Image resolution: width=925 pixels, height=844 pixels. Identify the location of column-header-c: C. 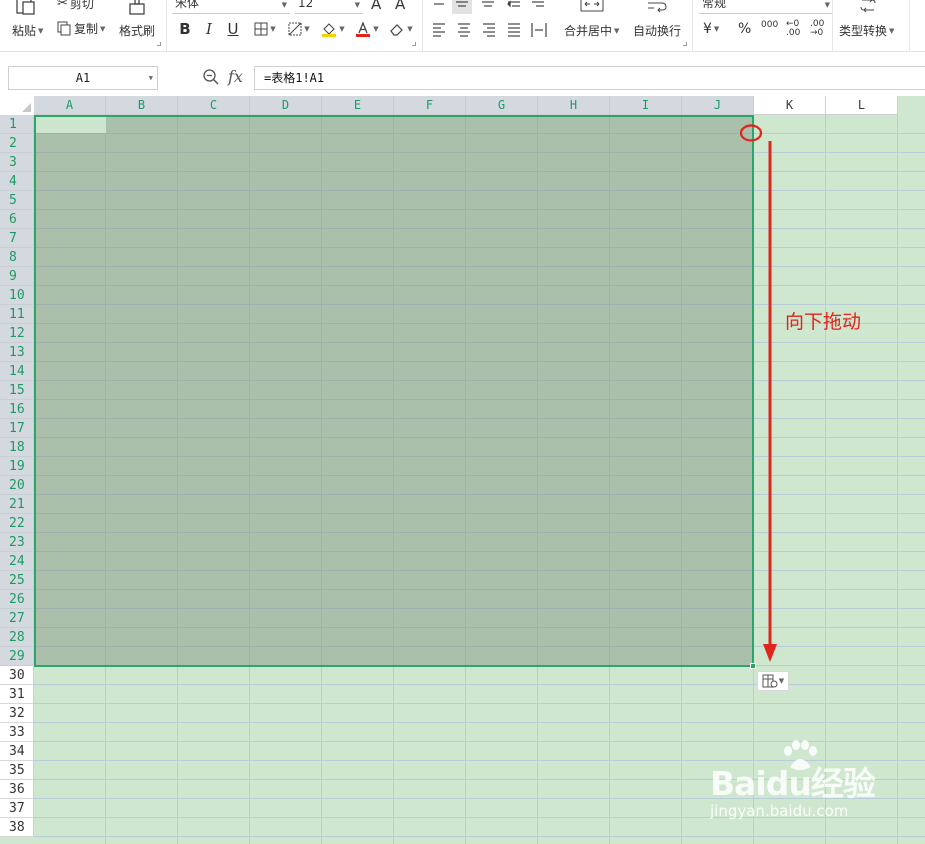
(214, 105).